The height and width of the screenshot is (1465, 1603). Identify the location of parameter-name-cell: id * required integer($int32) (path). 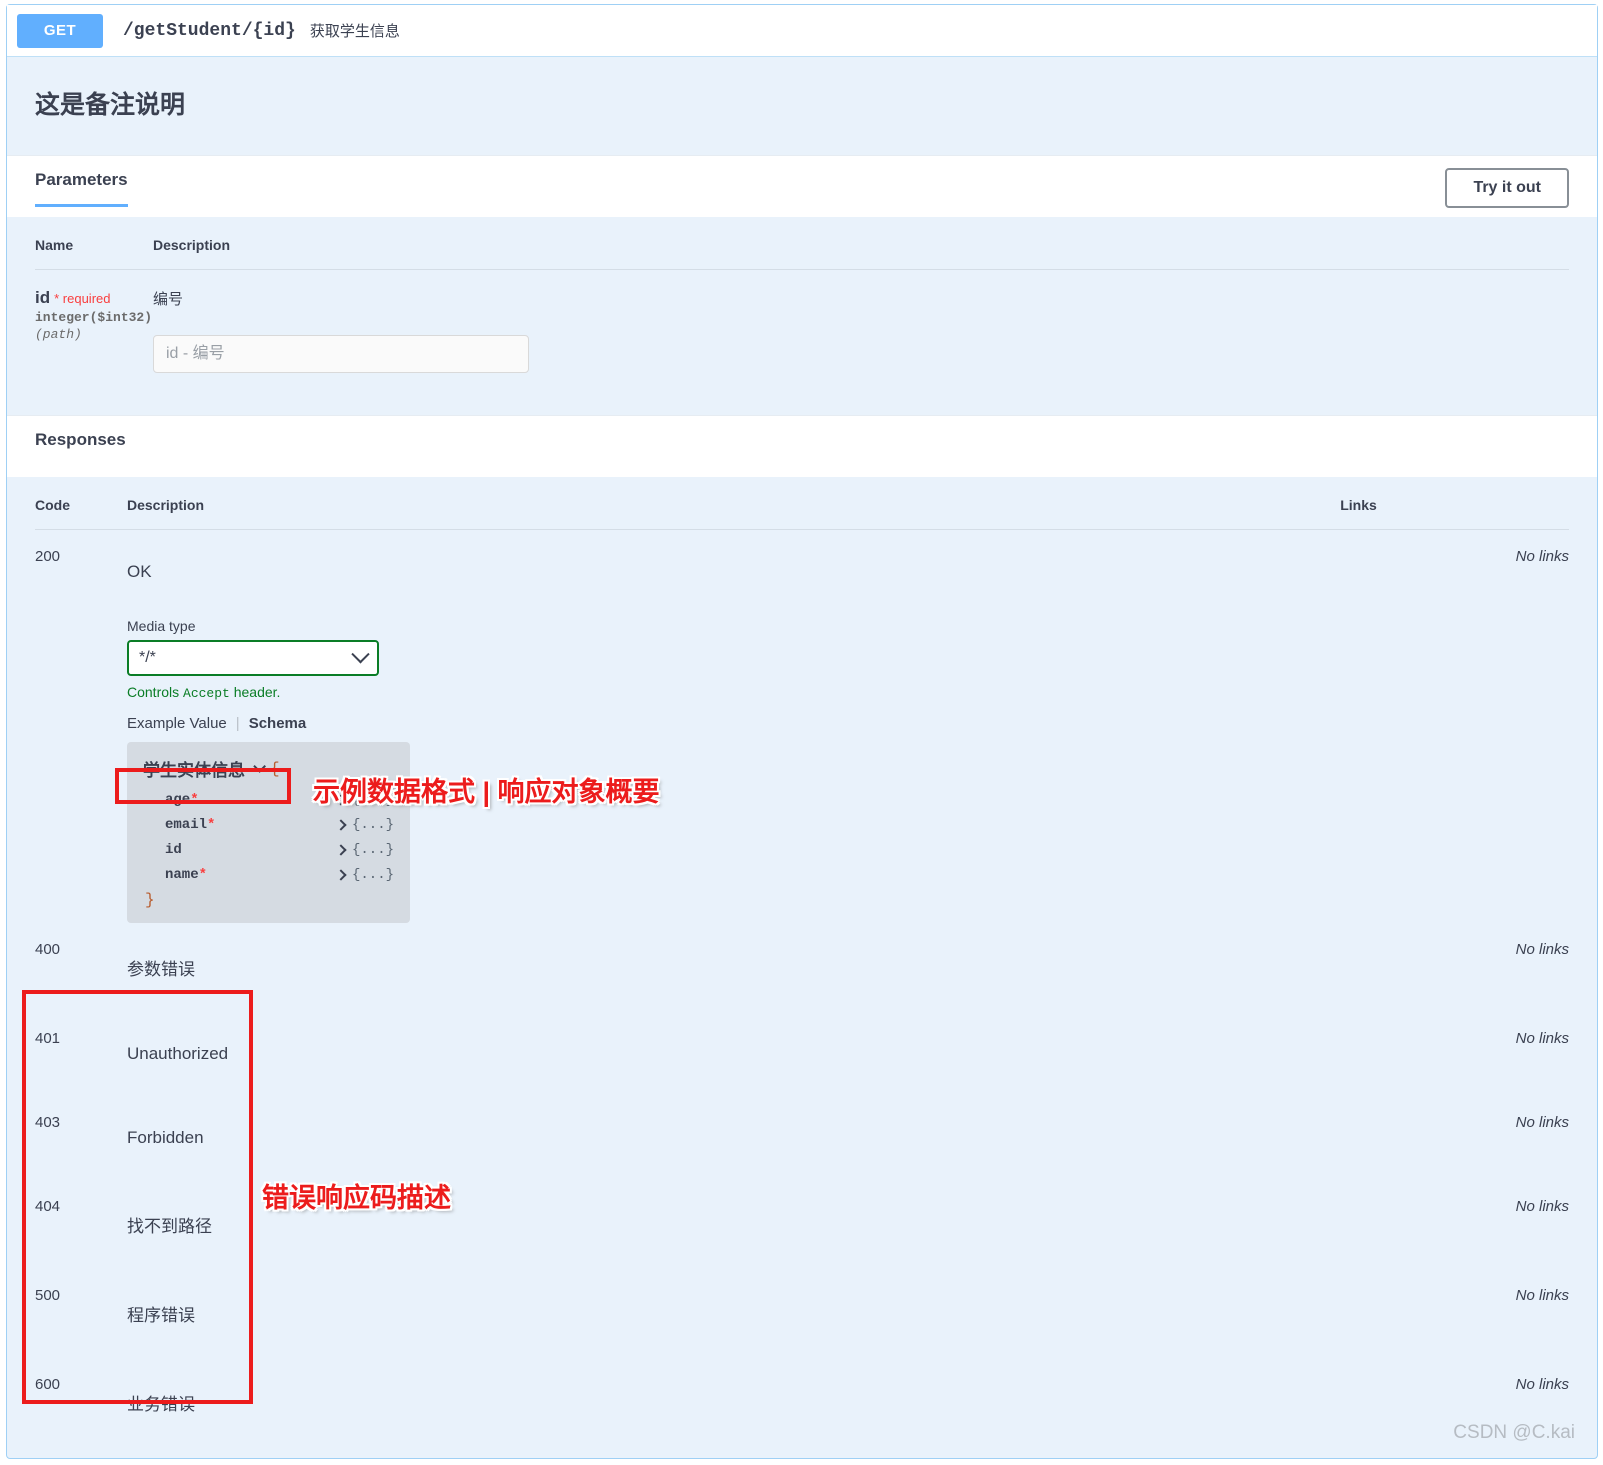
(94, 322).